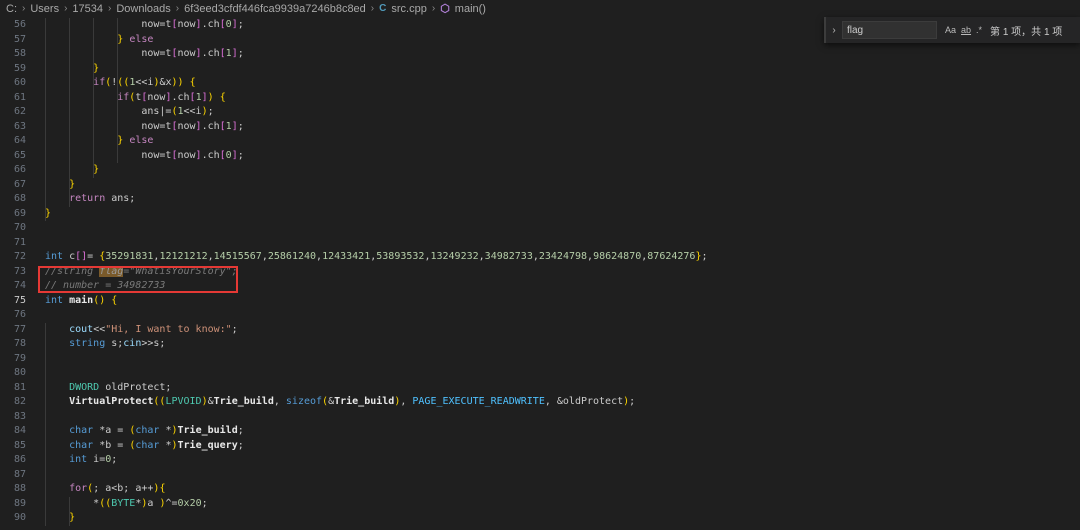 The image size is (1080, 530). What do you see at coordinates (144, 126) in the screenshot?
I see `code-text: now=t[now].ch[1];` at bounding box center [144, 126].